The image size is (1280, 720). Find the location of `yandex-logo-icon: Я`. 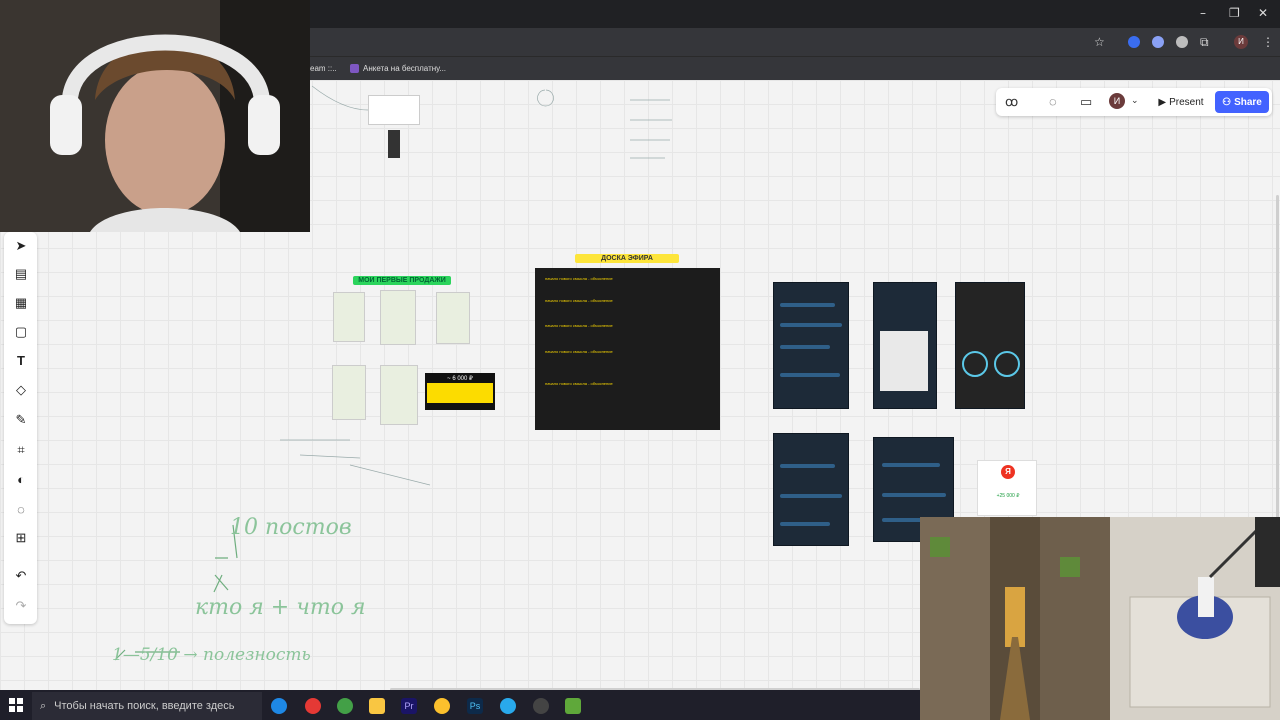

yandex-logo-icon: Я is located at coordinates (1008, 472).